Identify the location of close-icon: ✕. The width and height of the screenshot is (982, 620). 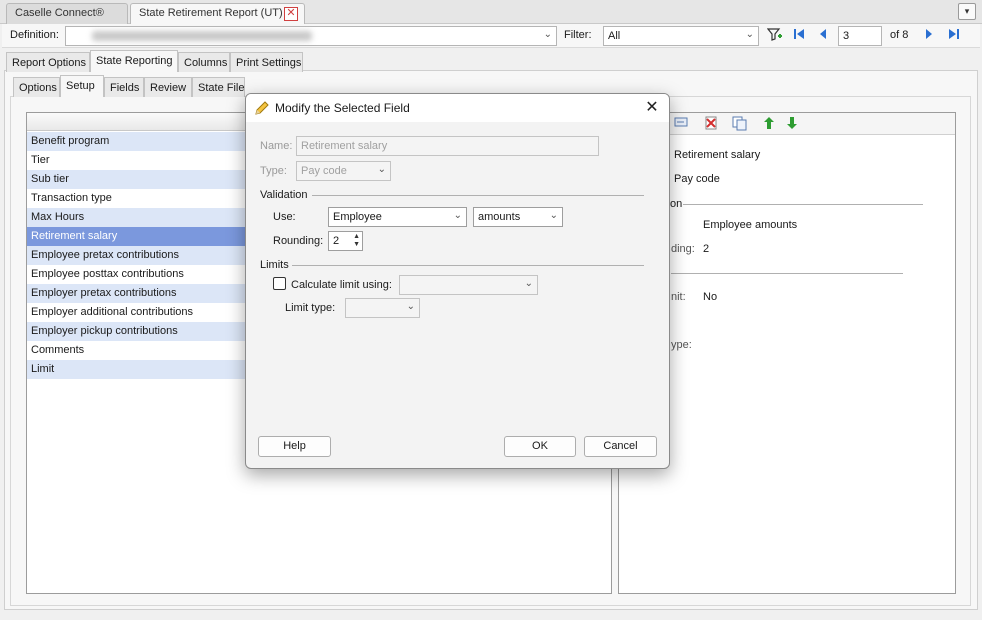
(652, 108).